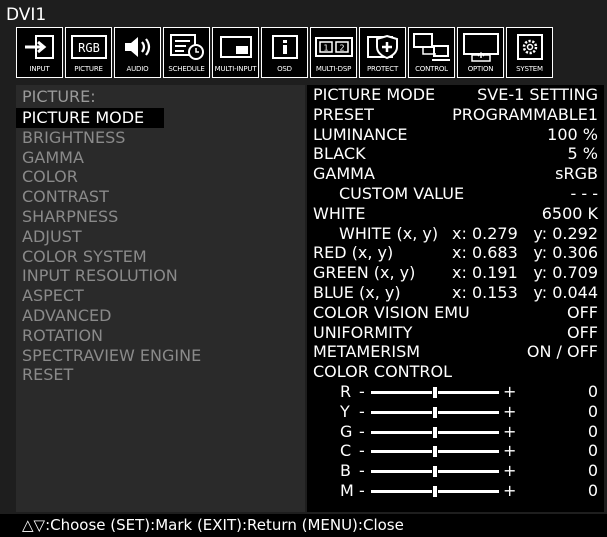 The height and width of the screenshot is (537, 607). Describe the element at coordinates (485, 292) in the screenshot. I see `x-value: x: 0.153` at that location.